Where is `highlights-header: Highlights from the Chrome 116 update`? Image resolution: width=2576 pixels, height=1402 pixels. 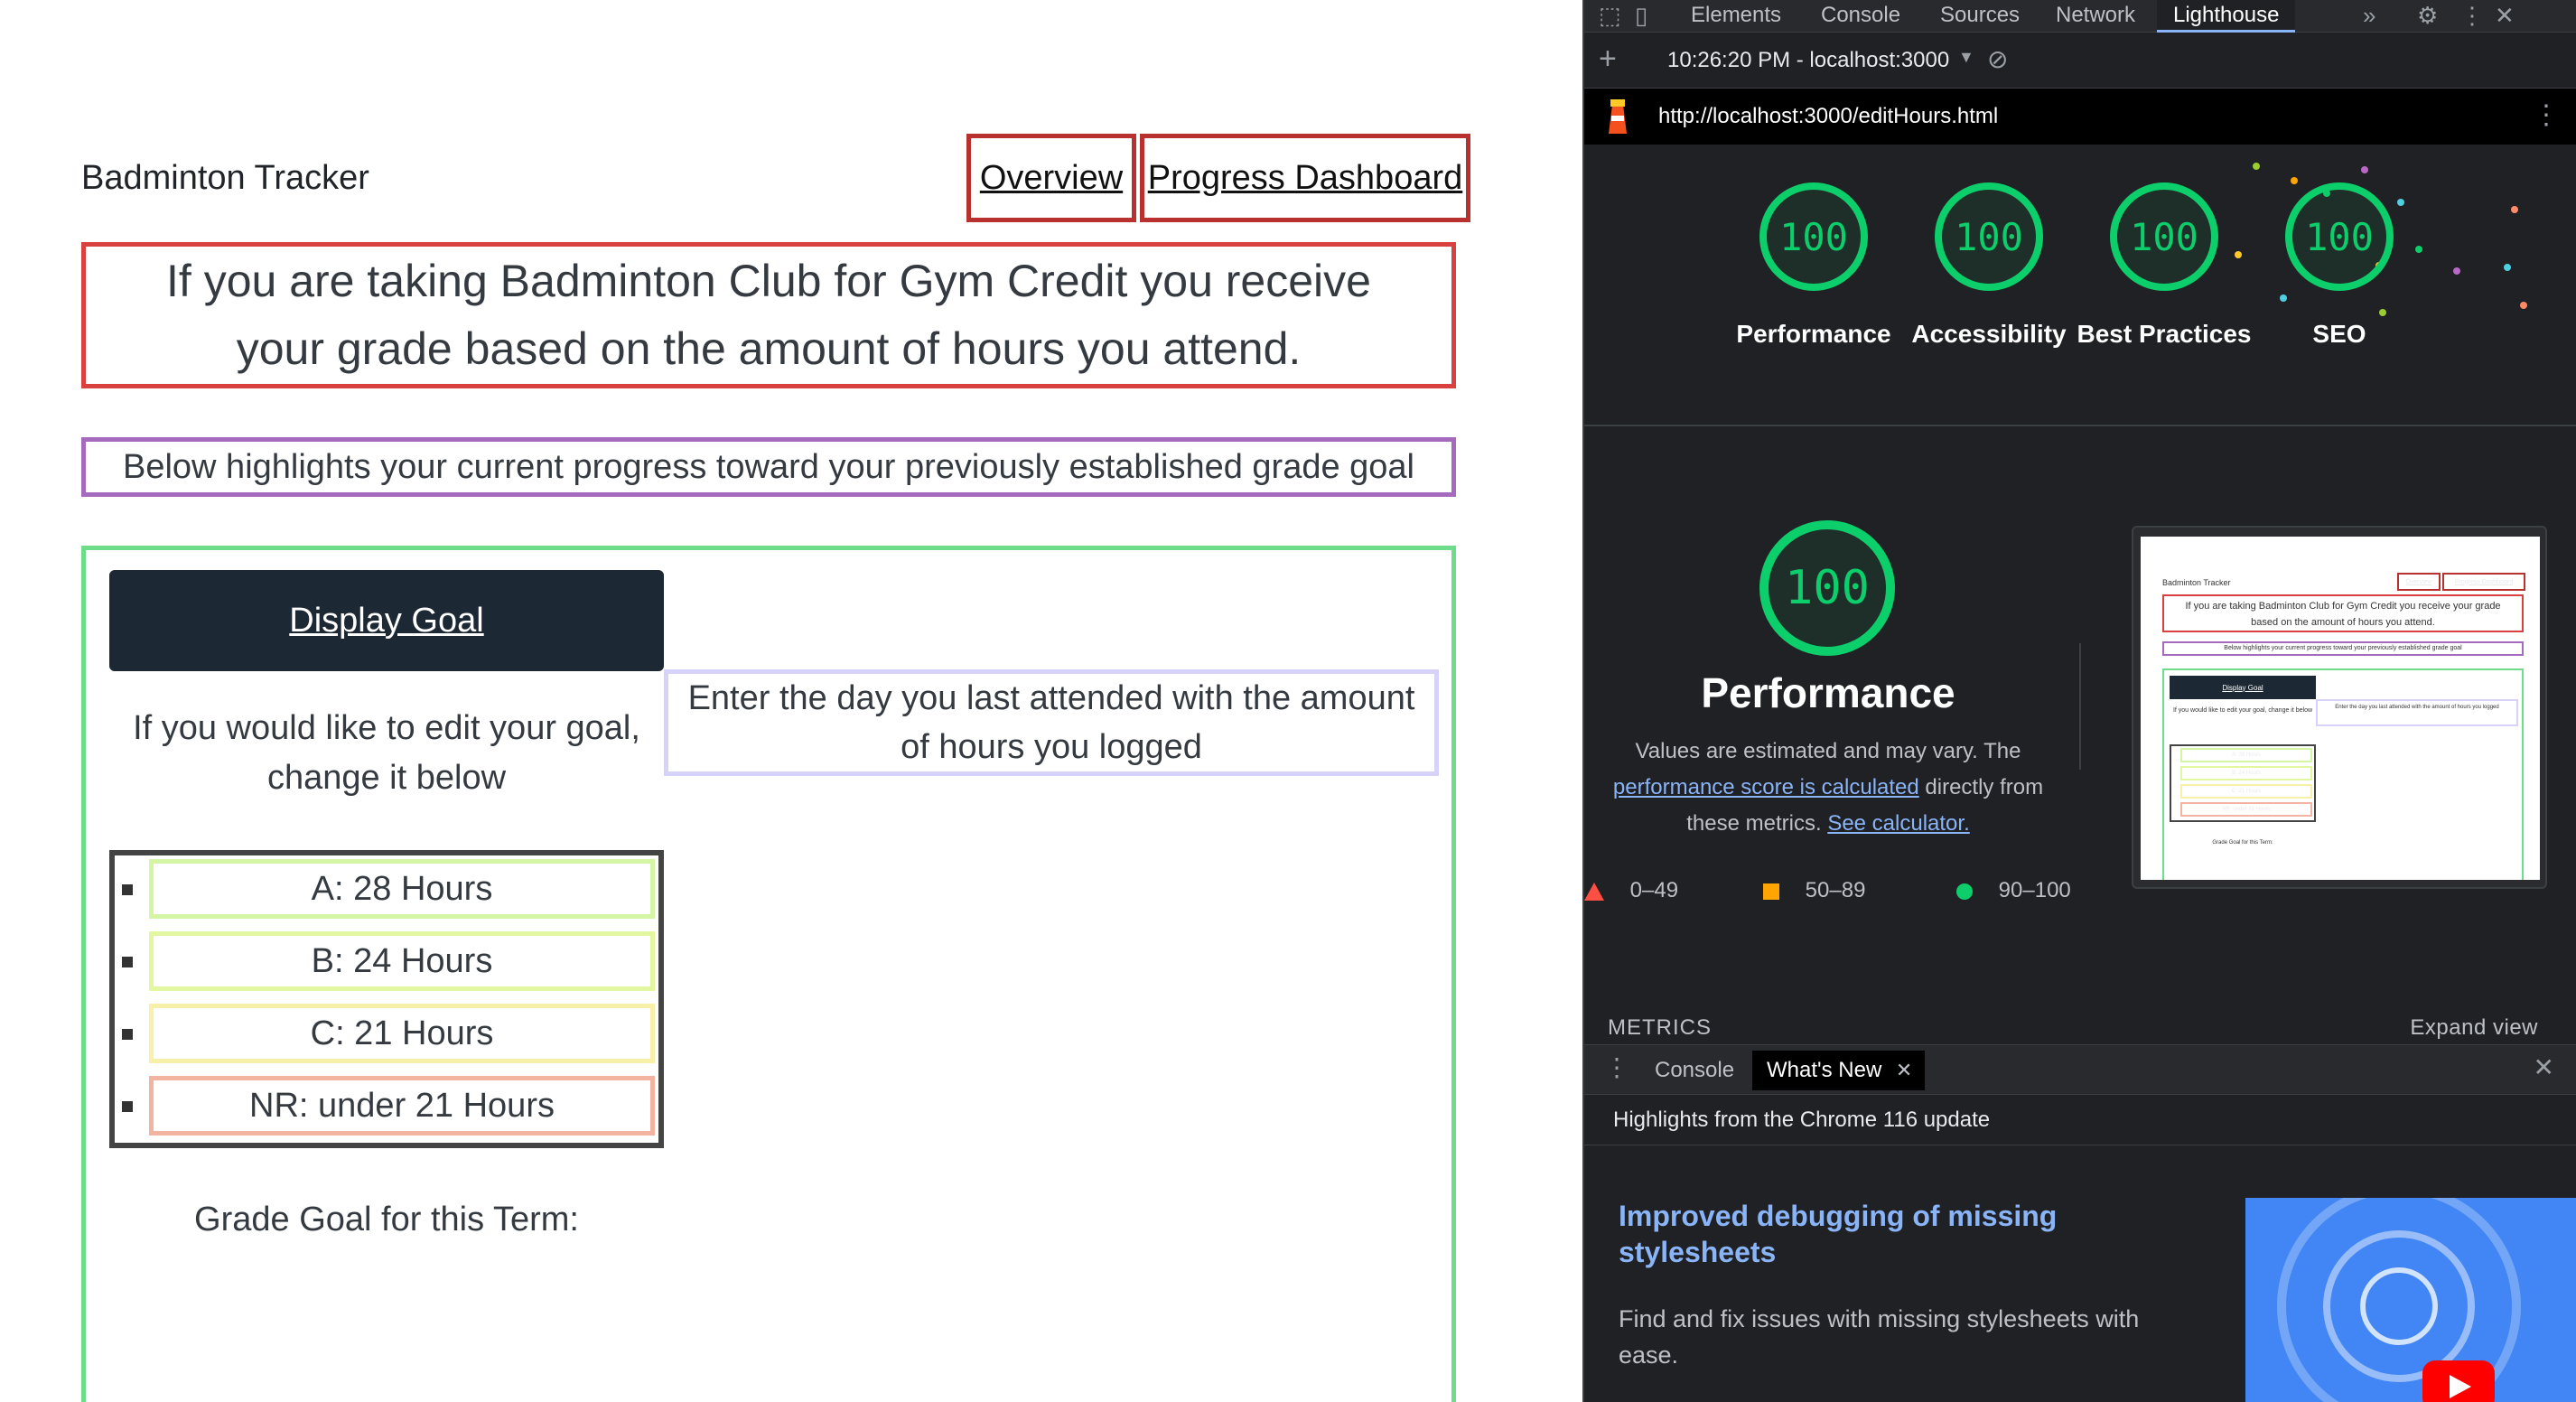
highlights-header: Highlights from the Chrome 116 update is located at coordinates (2080, 1120).